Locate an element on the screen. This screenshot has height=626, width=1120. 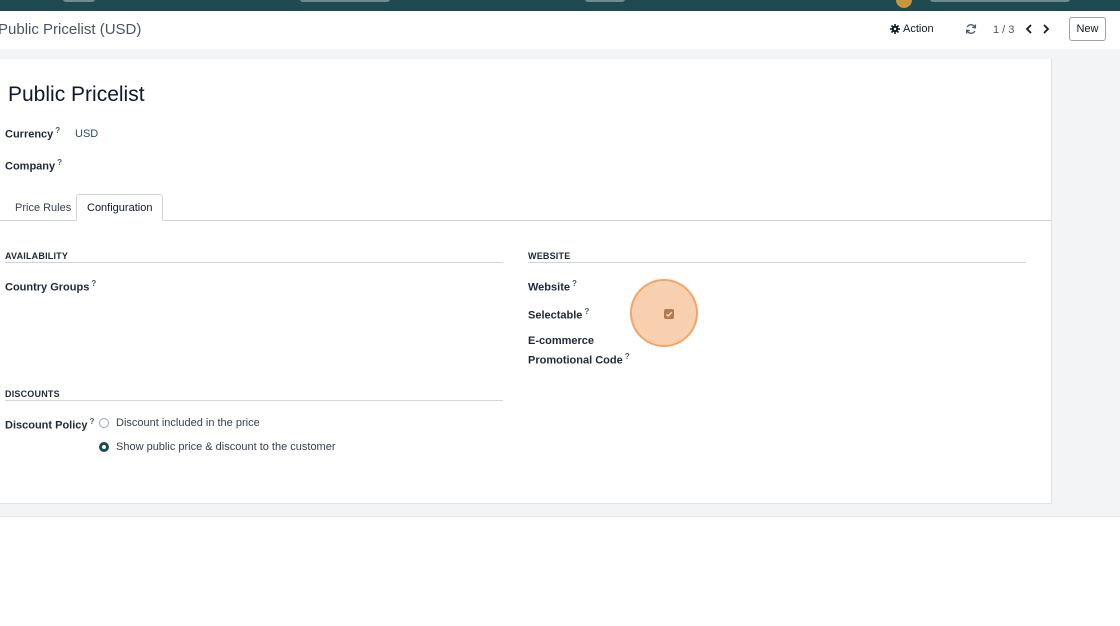
radio-button-selected is located at coordinates (104, 447).